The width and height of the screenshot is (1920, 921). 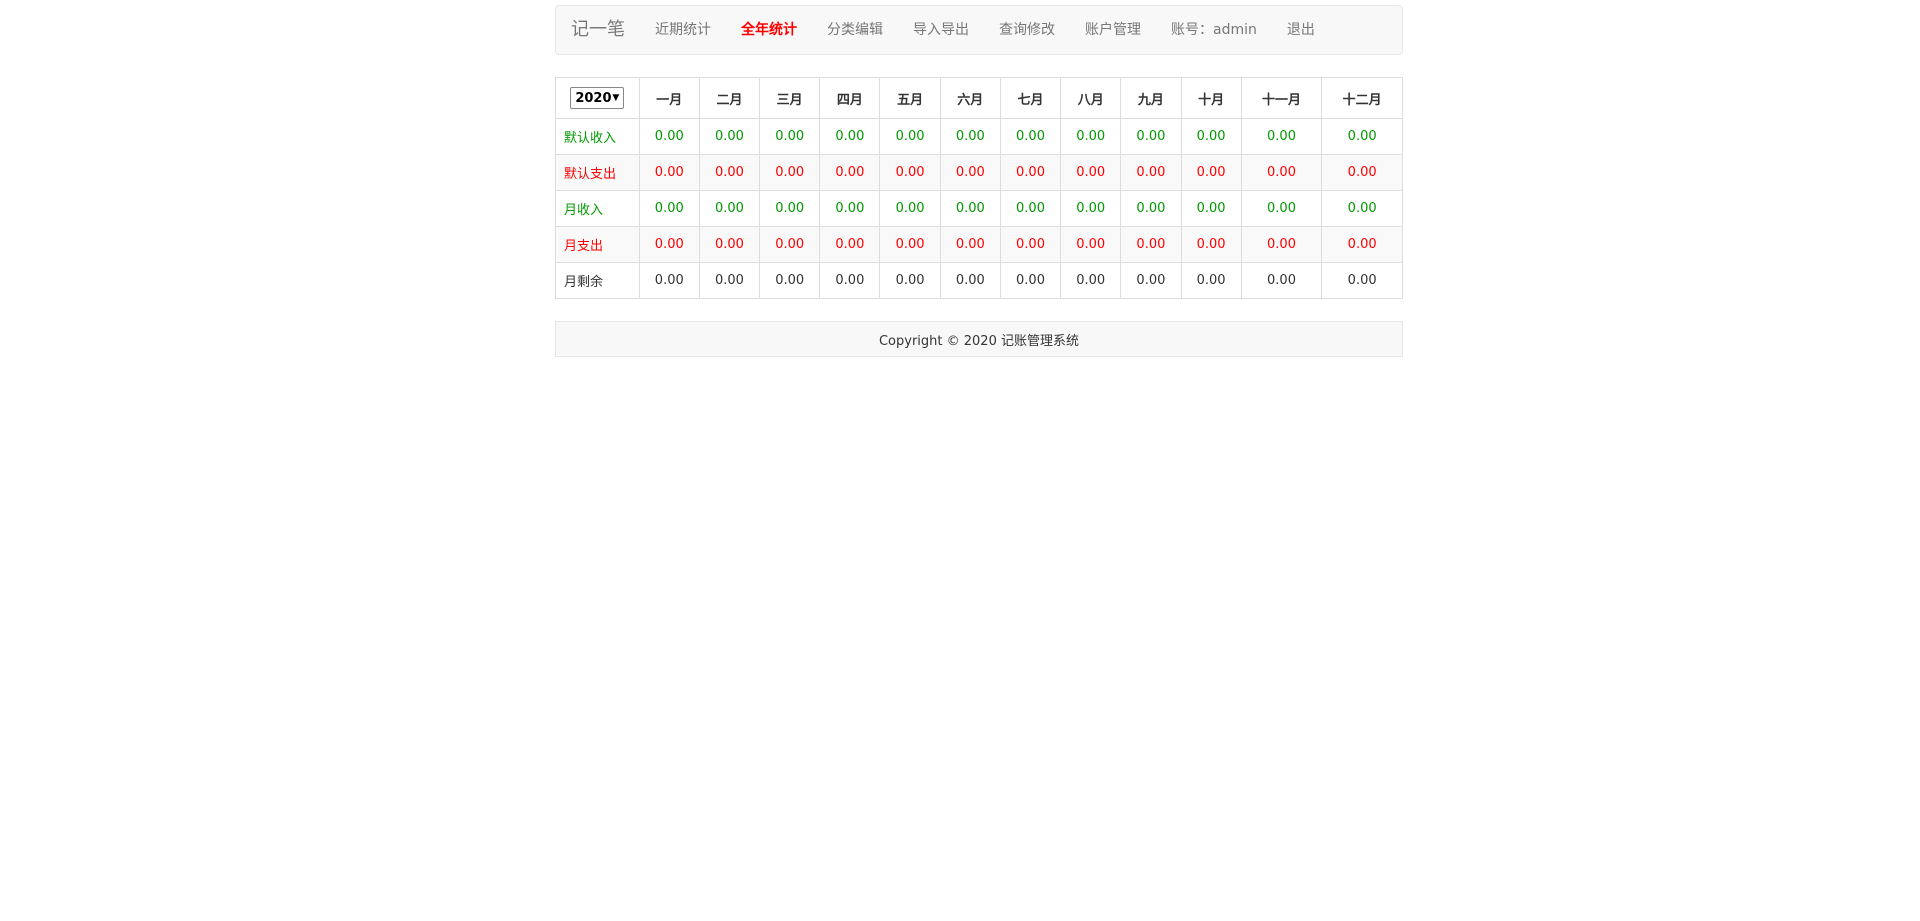 I want to click on month-header: 三月, so click(x=790, y=98).